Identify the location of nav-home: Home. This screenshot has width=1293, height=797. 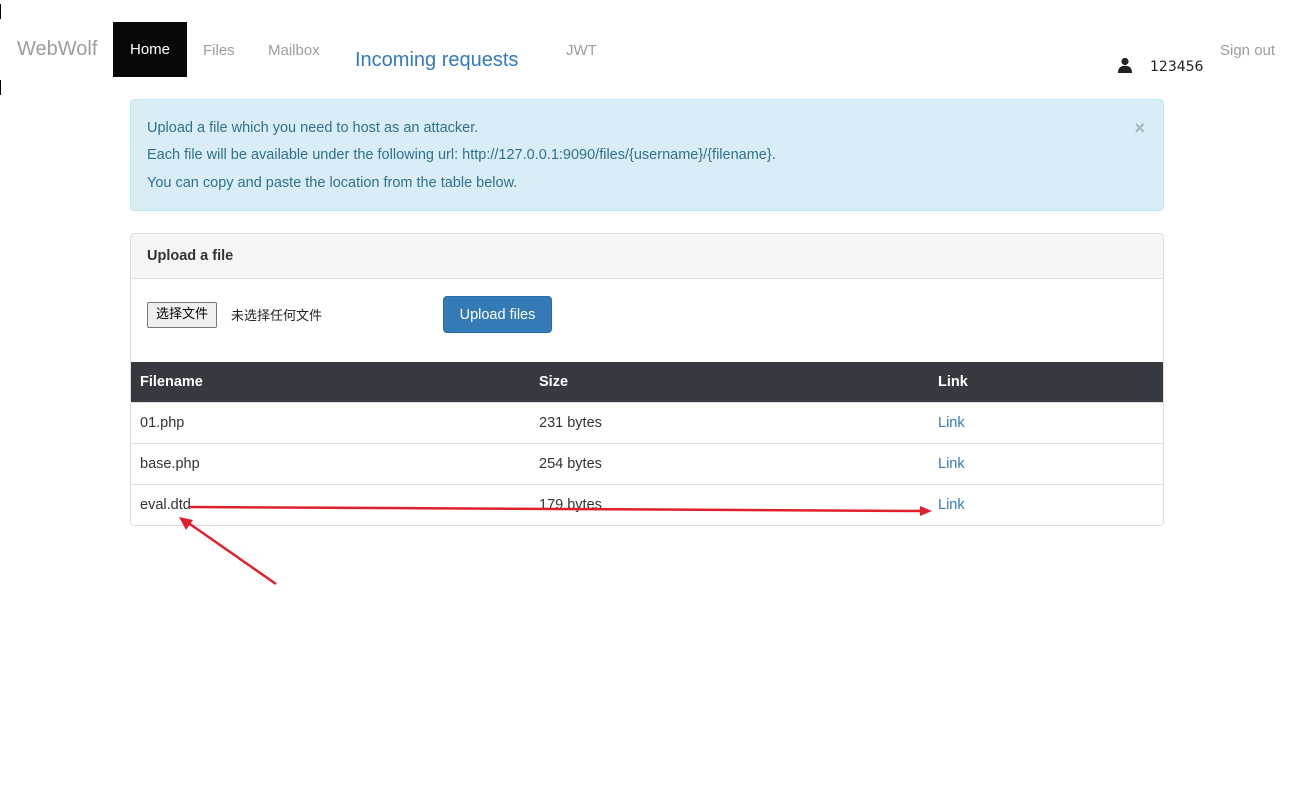
(150, 49).